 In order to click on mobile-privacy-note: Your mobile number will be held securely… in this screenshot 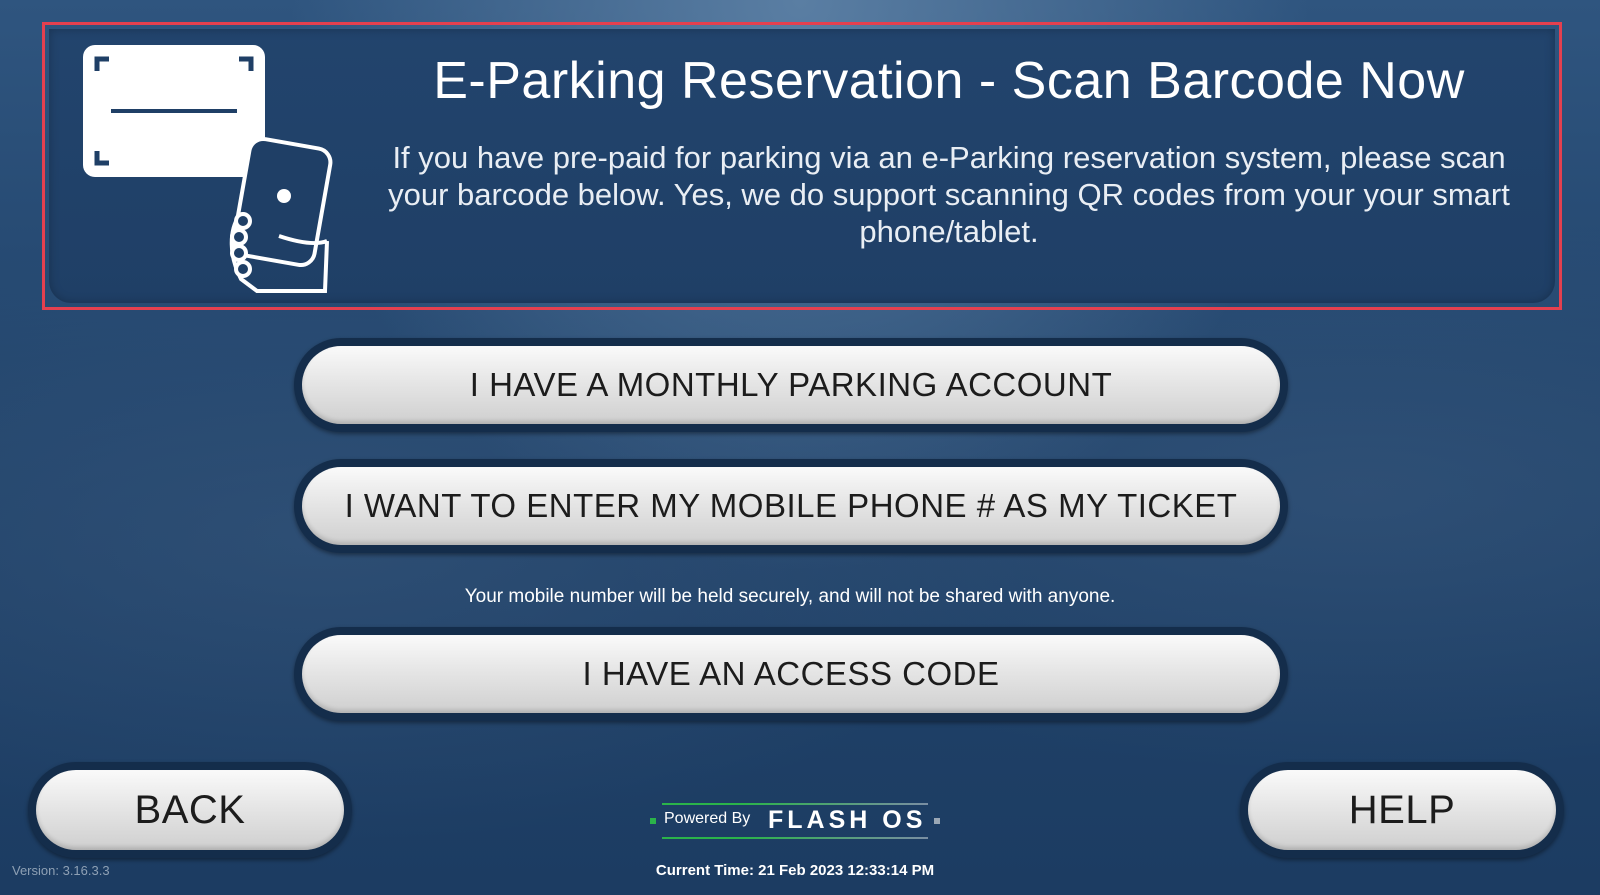, I will do `click(790, 596)`.